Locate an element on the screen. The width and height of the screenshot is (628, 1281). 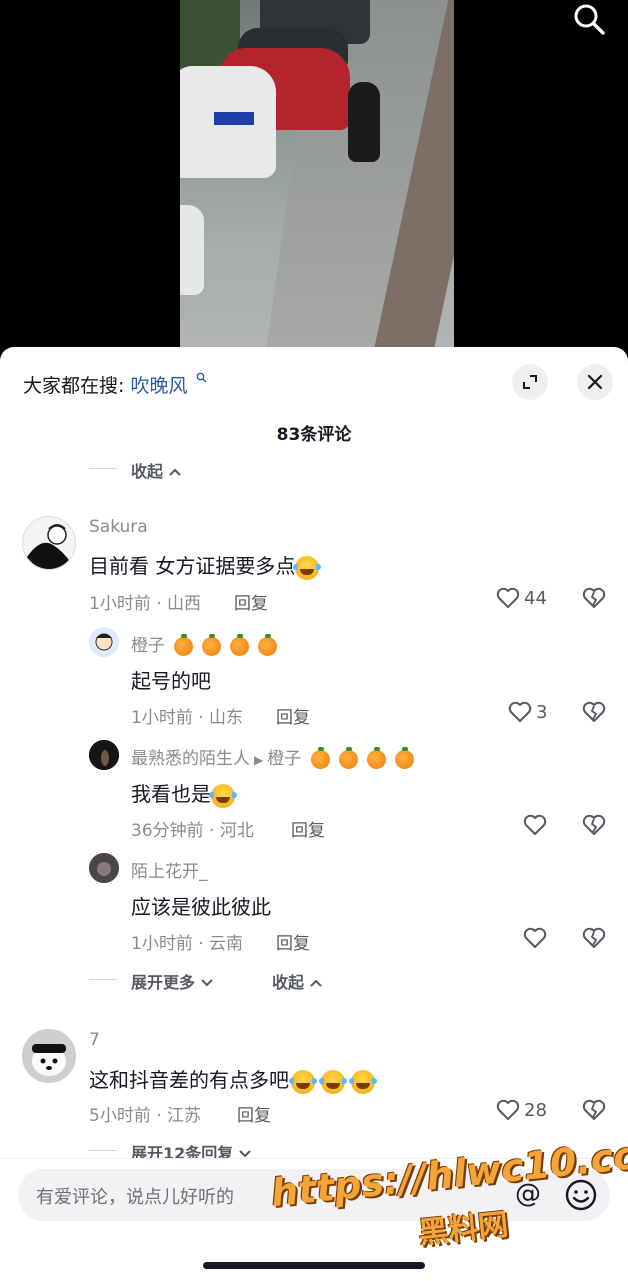
expand-more-label: 展开更多 is located at coordinates (163, 982).